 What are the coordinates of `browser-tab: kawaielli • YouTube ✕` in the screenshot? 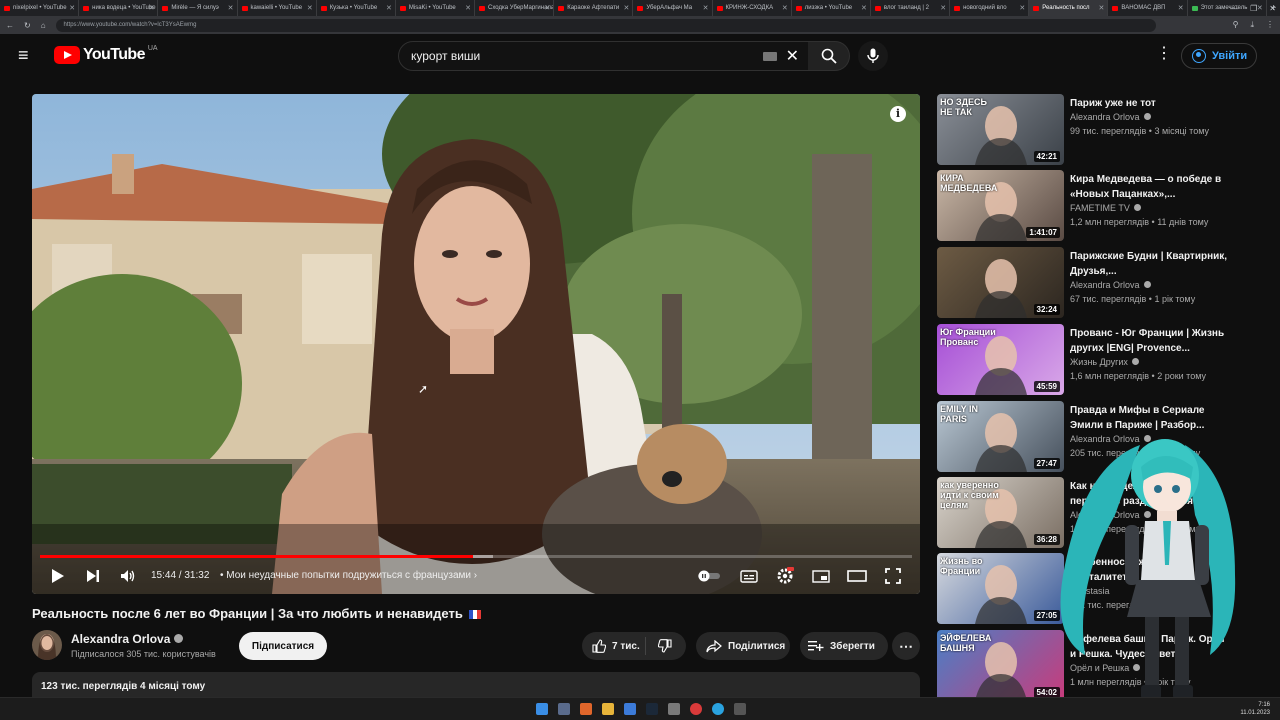 It's located at (277, 8).